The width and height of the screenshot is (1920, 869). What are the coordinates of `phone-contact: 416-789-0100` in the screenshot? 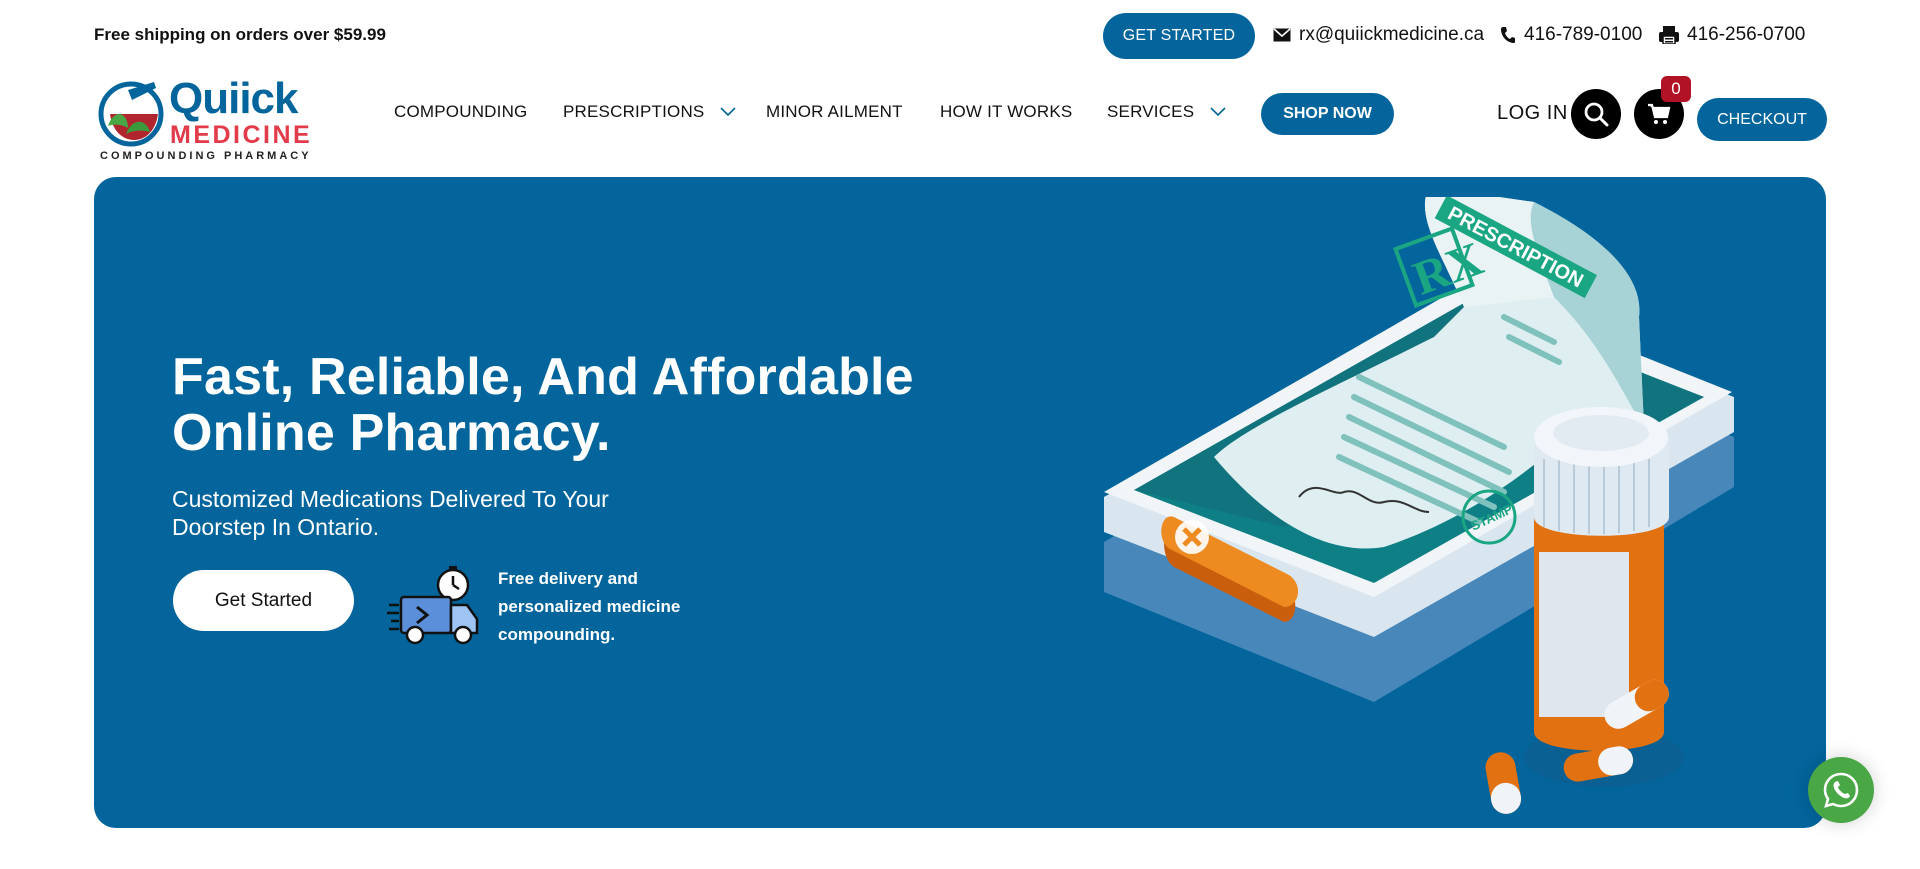 It's located at (1571, 35).